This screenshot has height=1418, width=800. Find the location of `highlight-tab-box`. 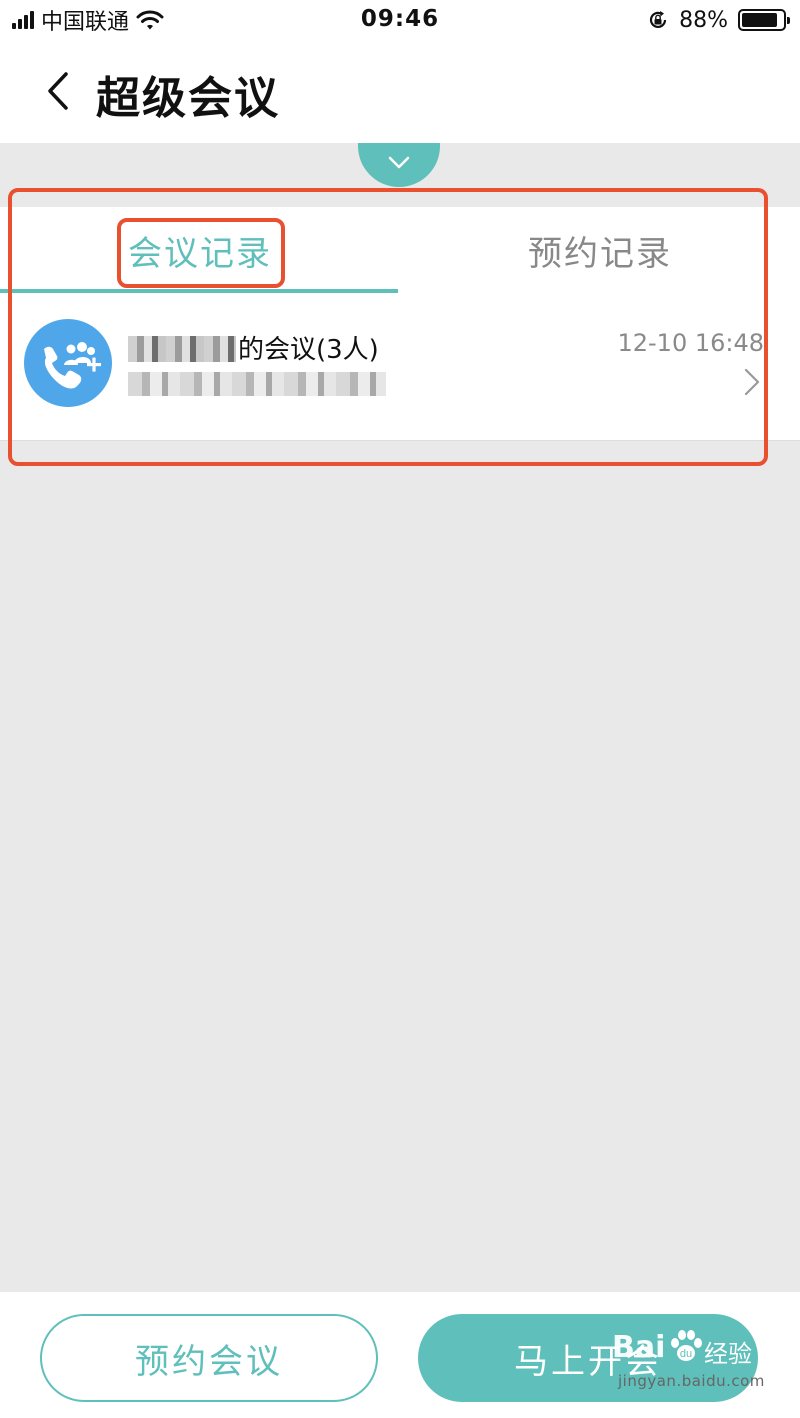

highlight-tab-box is located at coordinates (201, 253).